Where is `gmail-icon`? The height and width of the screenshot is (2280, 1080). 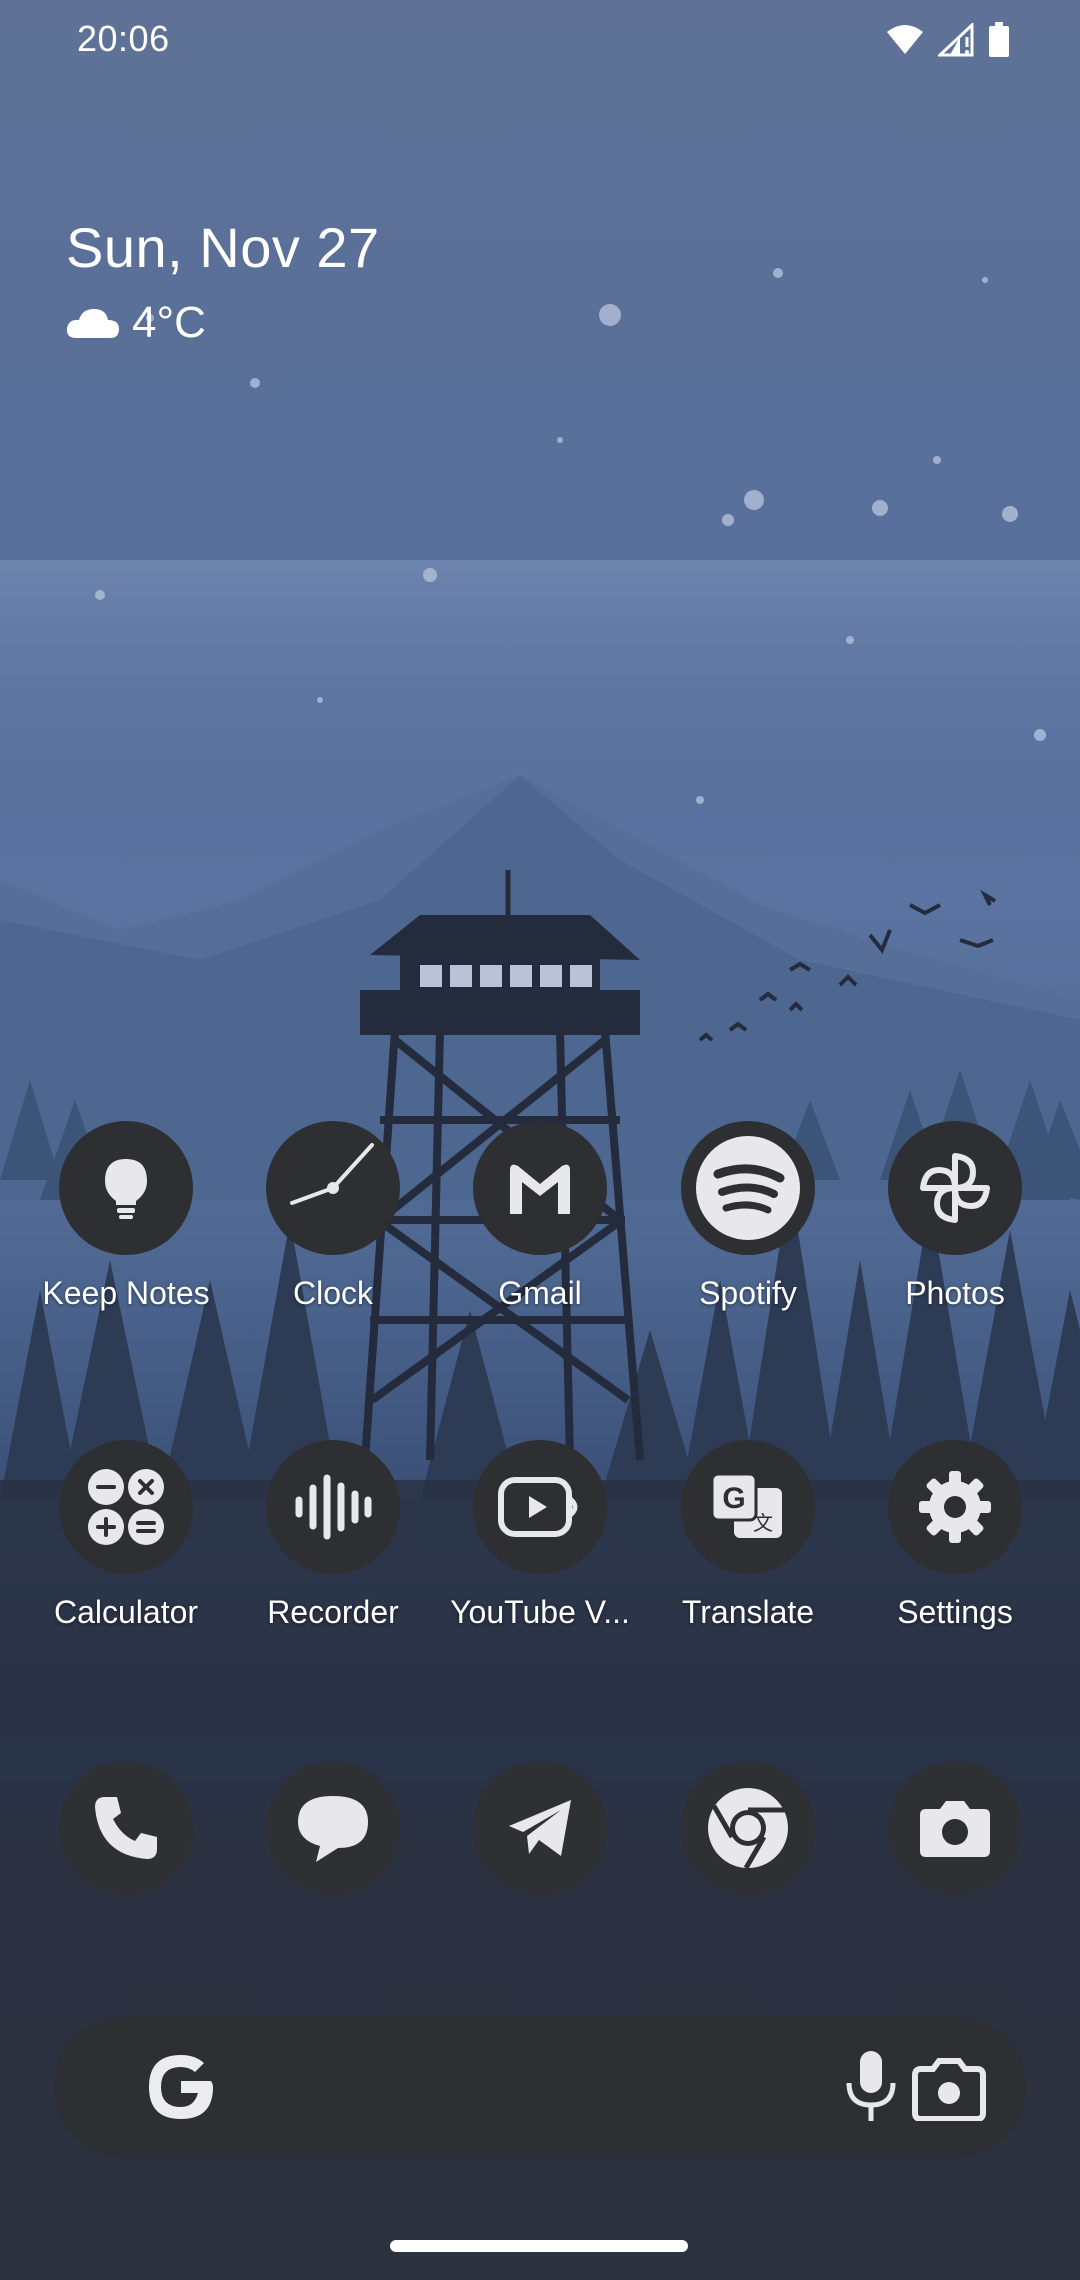
gmail-icon is located at coordinates (540, 1189).